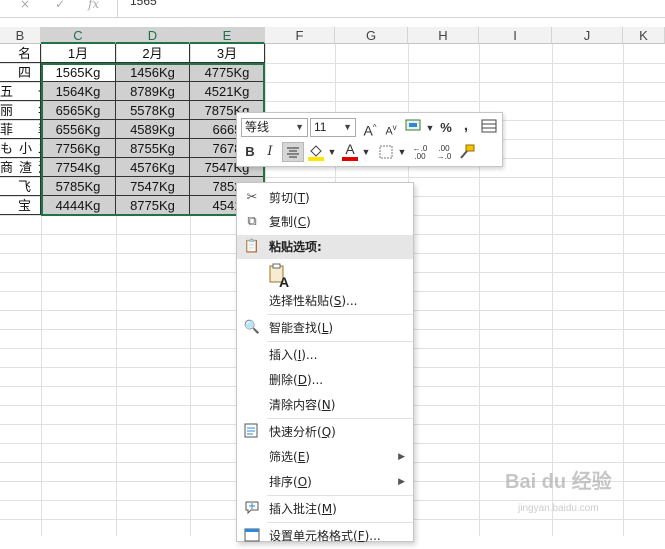  What do you see at coordinates (153, 72) in the screenshot?
I see `data-cell: 1456Kg` at bounding box center [153, 72].